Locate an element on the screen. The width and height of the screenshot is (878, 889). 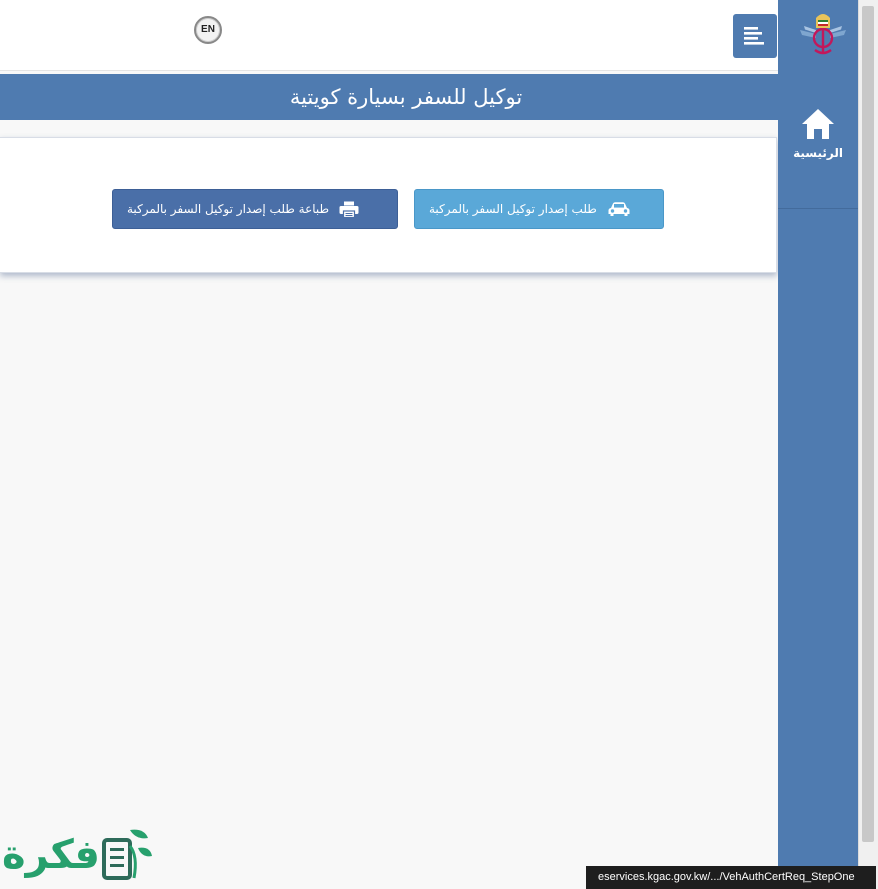
language-toggle-button: EN is located at coordinates (208, 30).